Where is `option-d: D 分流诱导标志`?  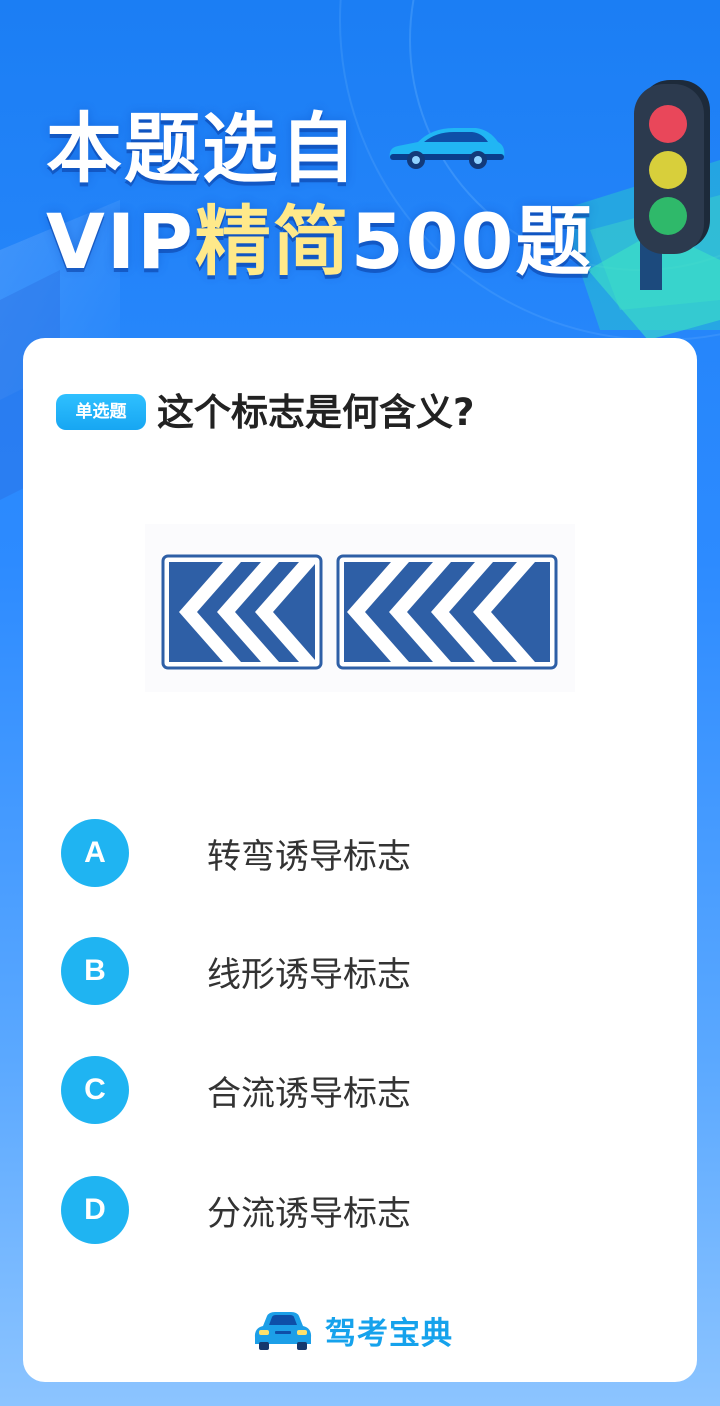
option-d: D 分流诱导标志 is located at coordinates (361, 1210).